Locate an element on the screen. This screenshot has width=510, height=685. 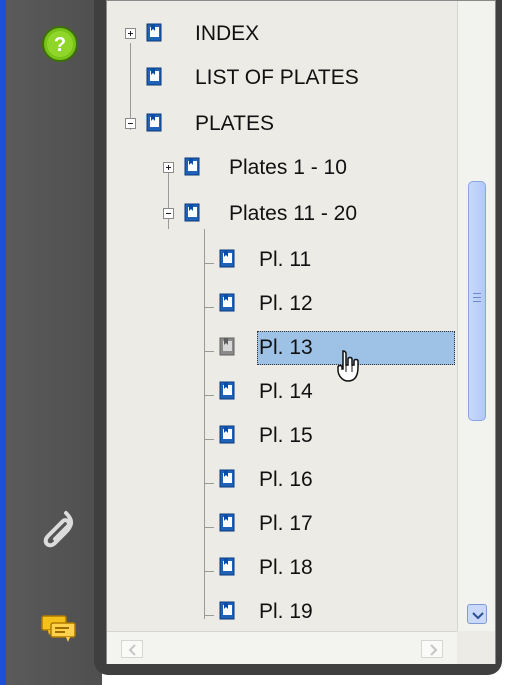
tree-item-label: Pl. 17 is located at coordinates (286, 523).